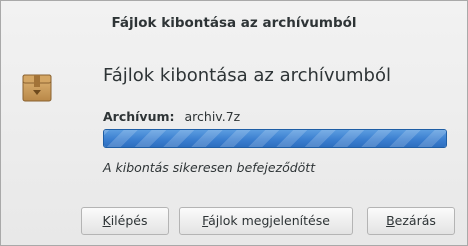 This screenshot has width=468, height=246. I want to click on close-button: Bezárás, so click(411, 221).